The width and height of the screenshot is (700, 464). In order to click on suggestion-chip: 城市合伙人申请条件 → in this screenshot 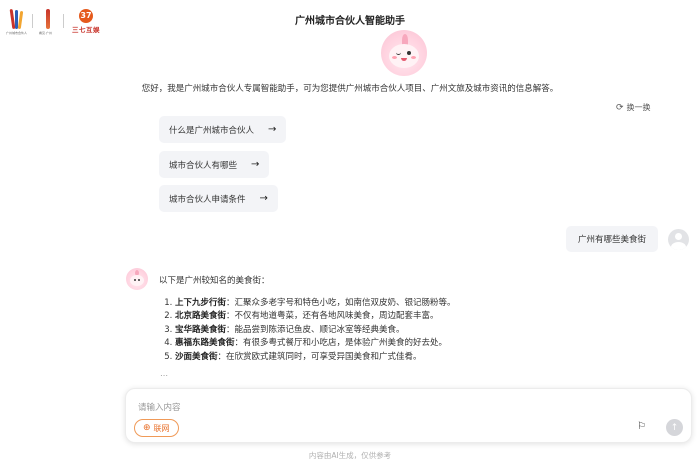, I will do `click(218, 198)`.